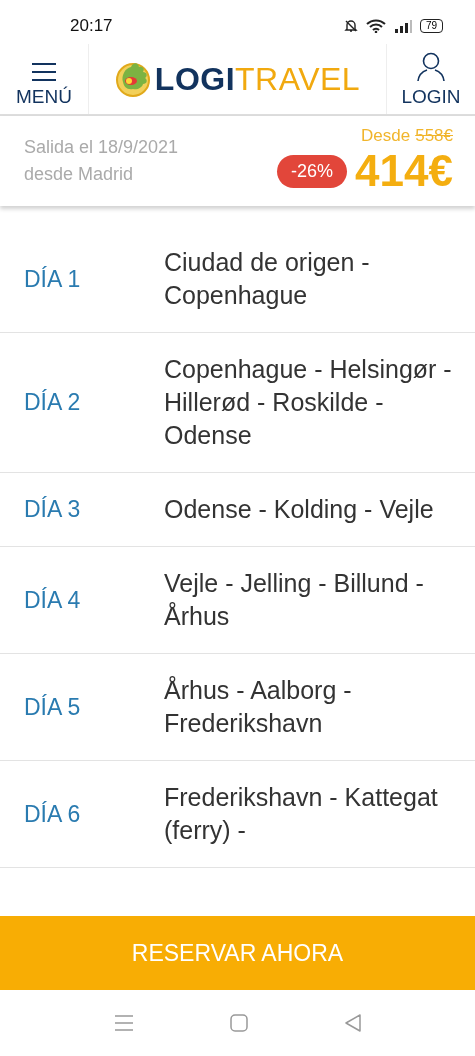 The image size is (475, 1056). What do you see at coordinates (53, 600) in the screenshot?
I see `day-label: DÍA 4` at bounding box center [53, 600].